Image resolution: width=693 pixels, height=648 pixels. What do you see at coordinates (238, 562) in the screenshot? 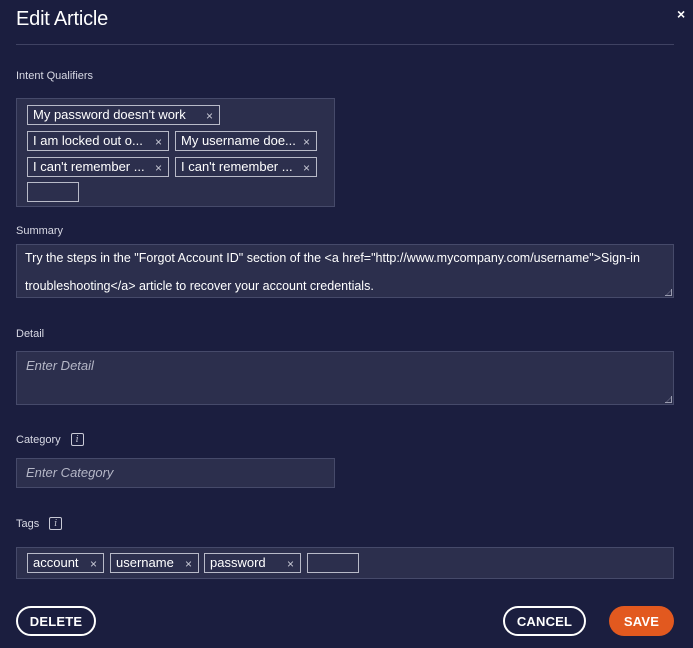
I see `chip-label: password` at bounding box center [238, 562].